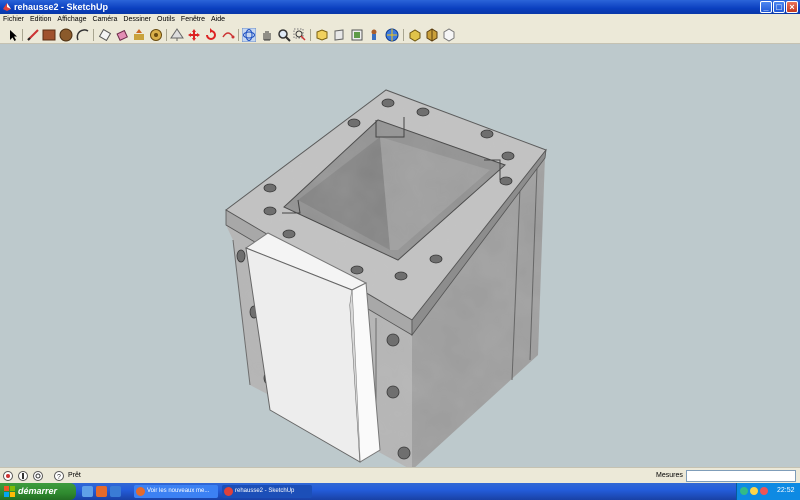  Describe the element at coordinates (105, 35) in the screenshot. I see `eraser-icon` at that location.